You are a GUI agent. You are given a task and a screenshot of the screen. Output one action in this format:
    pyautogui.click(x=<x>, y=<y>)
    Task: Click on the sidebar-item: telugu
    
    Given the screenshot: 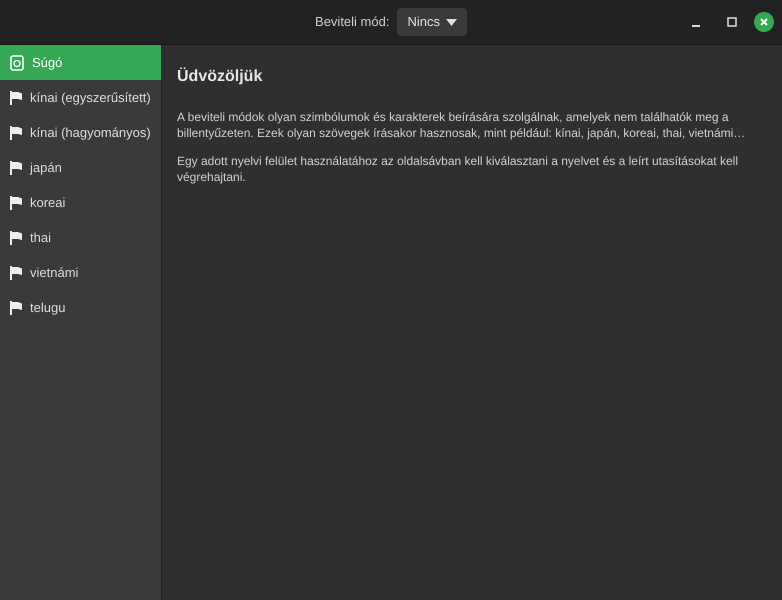 What is the action you would take?
    pyautogui.click(x=80, y=307)
    